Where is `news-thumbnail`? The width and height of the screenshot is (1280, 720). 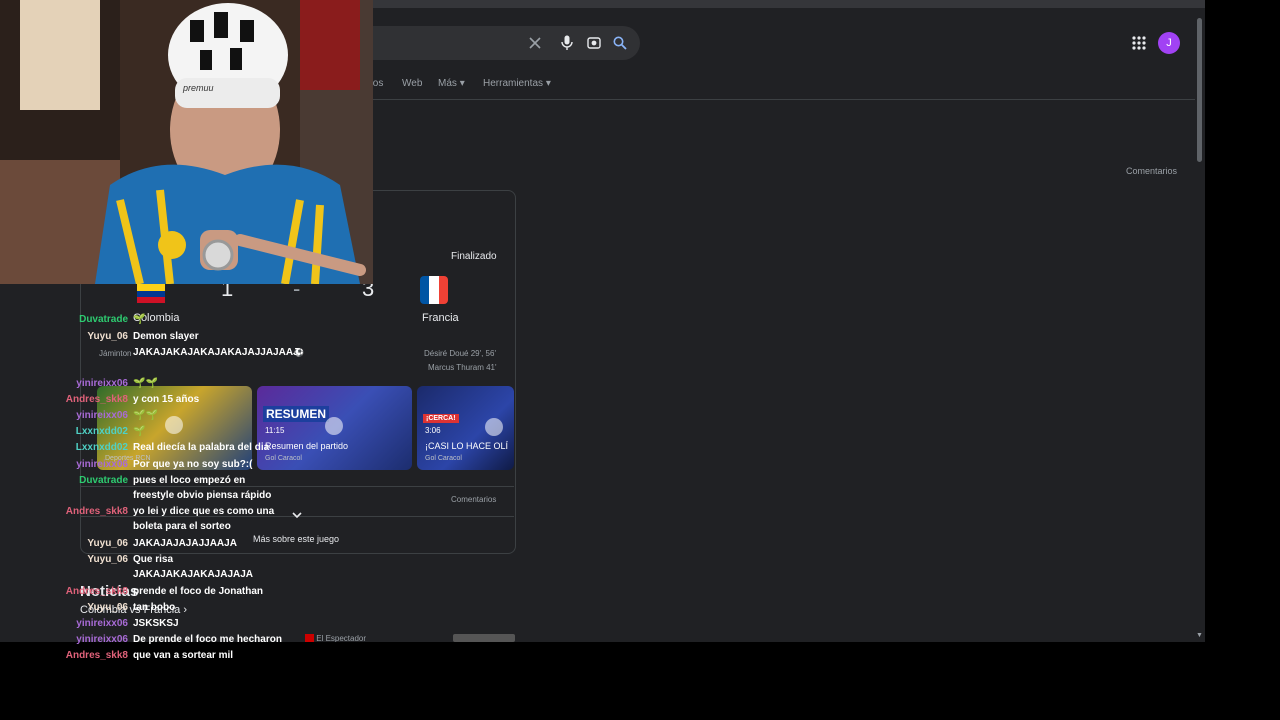
news-thumbnail is located at coordinates (484, 638).